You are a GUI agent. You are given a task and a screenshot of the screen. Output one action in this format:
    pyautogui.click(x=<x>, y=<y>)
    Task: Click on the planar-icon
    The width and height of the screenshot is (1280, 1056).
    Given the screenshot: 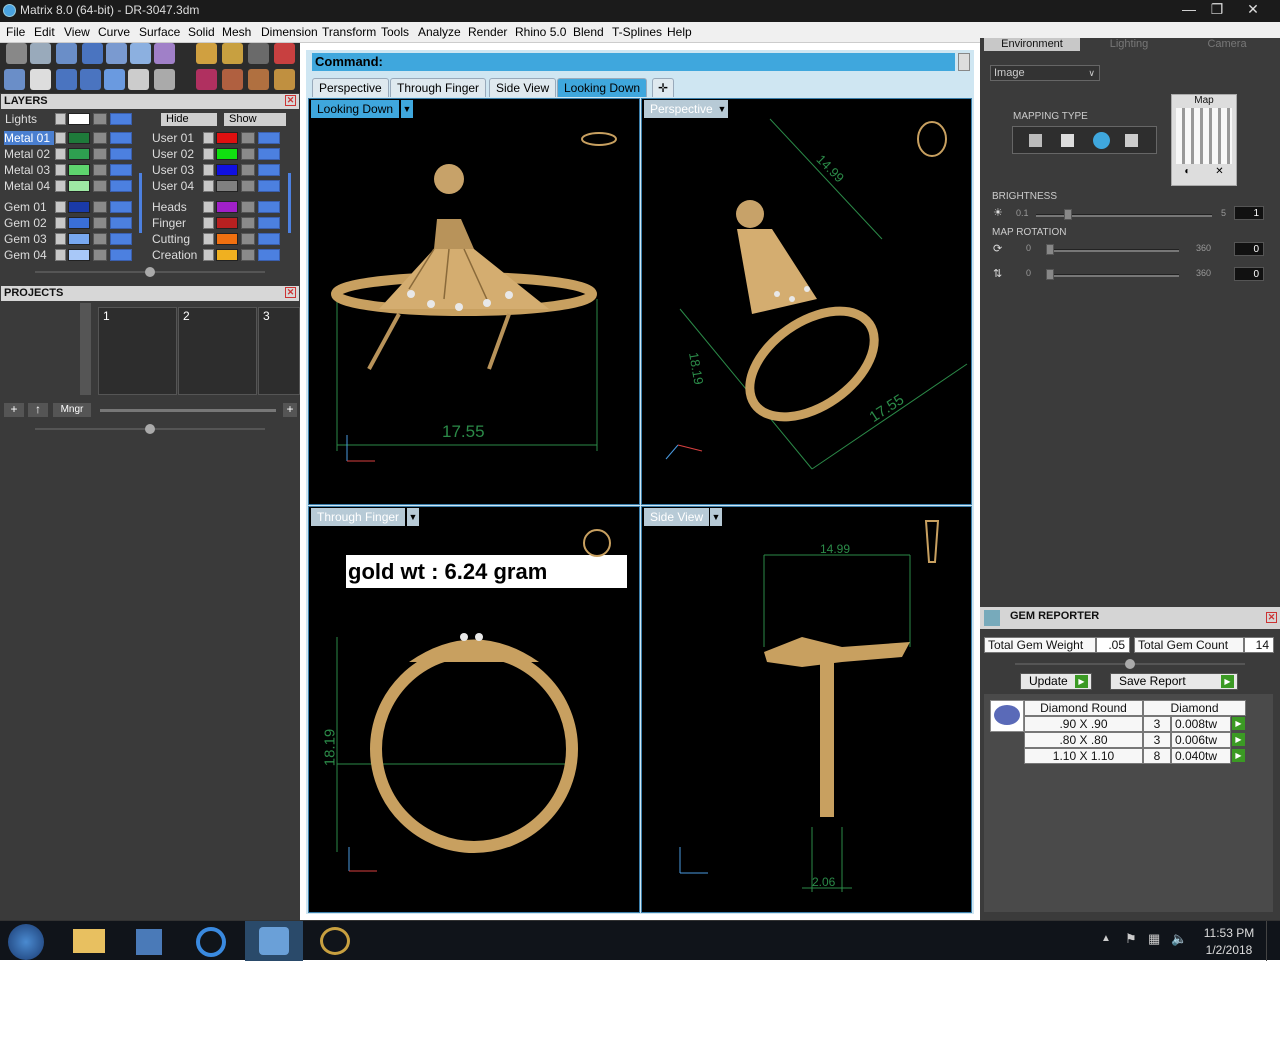 What is the action you would take?
    pyautogui.click(x=1035, y=140)
    